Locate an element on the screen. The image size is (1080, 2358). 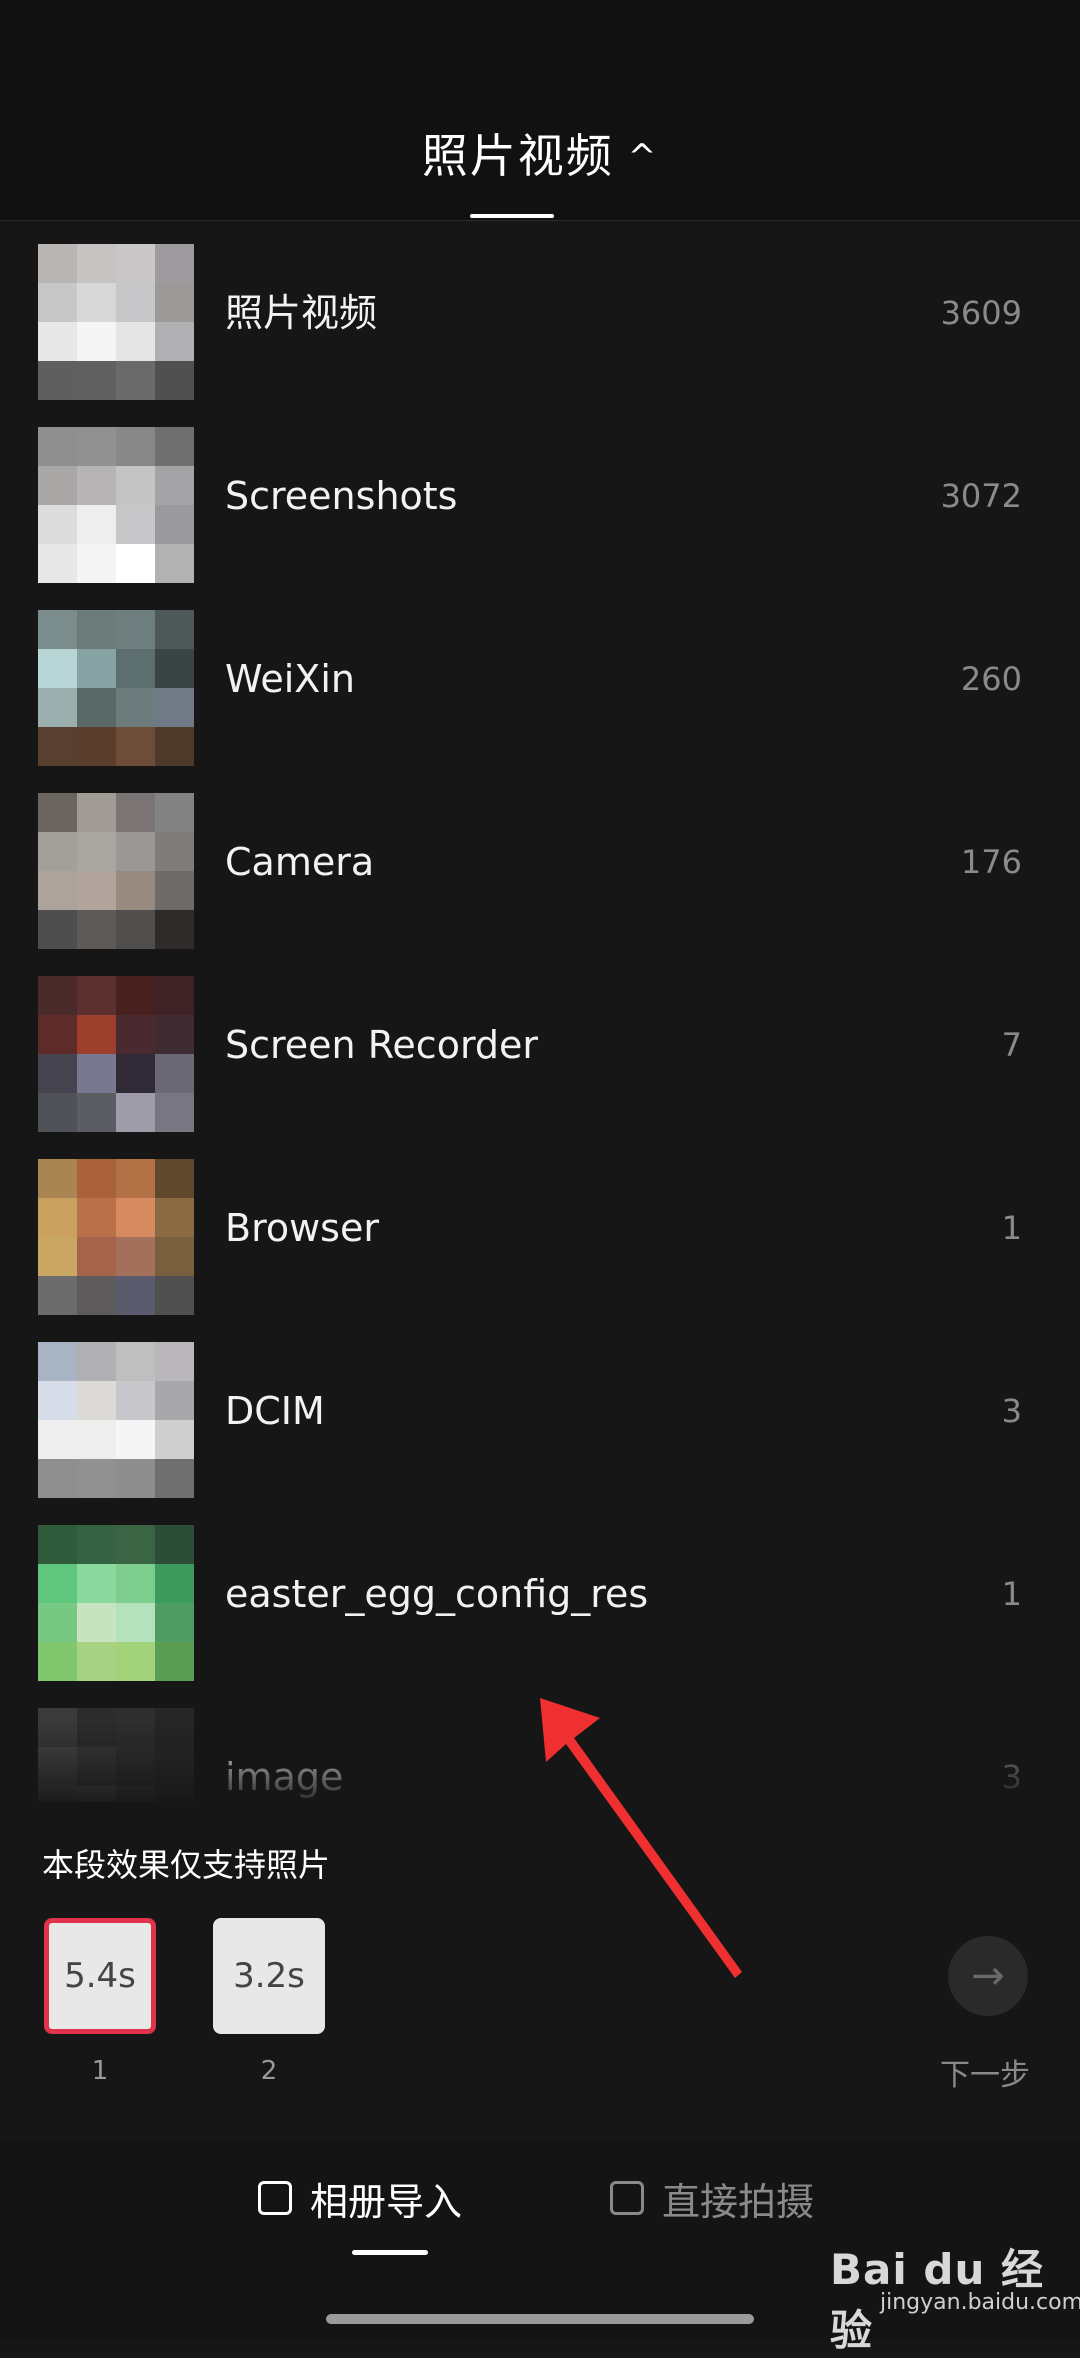
album-row: Screen Recorder 7 is located at coordinates (540, 1045).